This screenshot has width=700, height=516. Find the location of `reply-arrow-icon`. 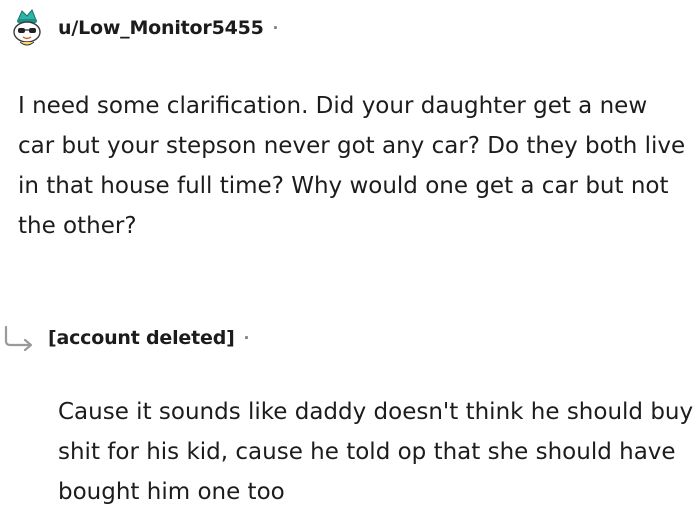

reply-arrow-icon is located at coordinates (18, 338).